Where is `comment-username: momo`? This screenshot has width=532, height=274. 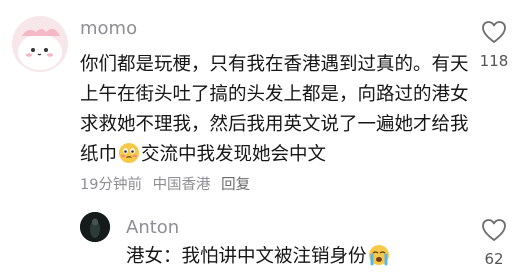
comment-username: momo is located at coordinates (108, 29).